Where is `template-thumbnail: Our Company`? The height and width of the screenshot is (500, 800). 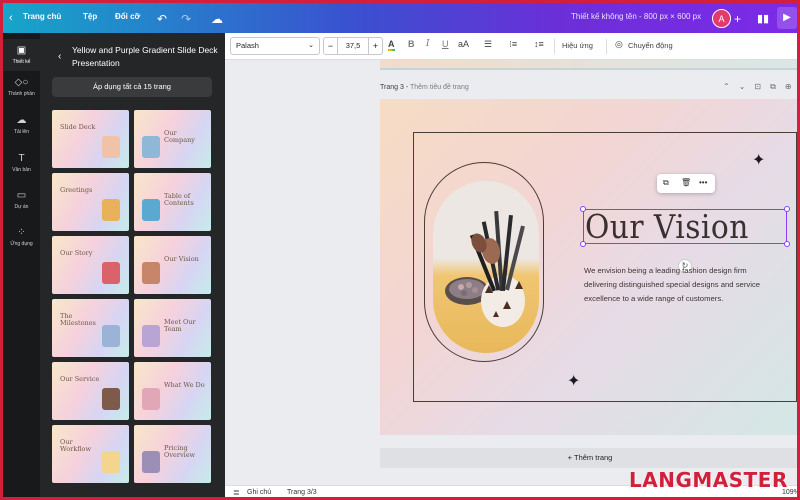
template-thumbnail: Our Company is located at coordinates (172, 139).